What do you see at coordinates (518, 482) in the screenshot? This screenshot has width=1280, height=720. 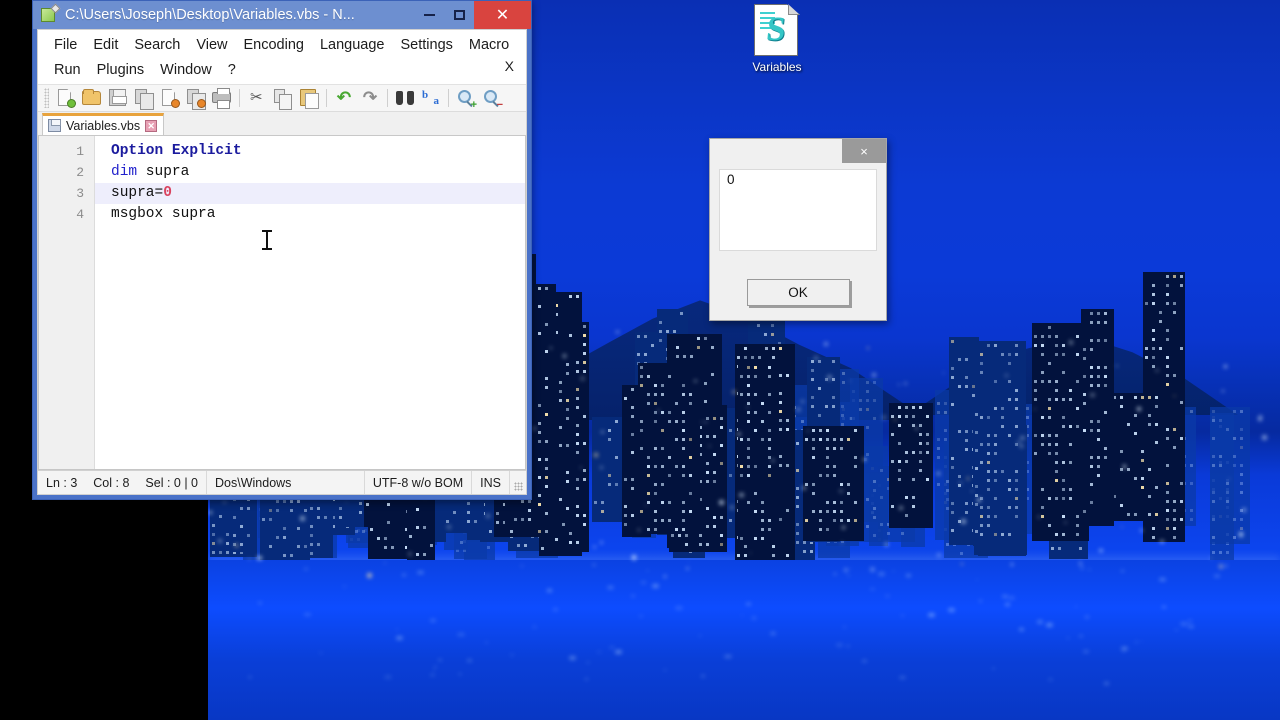 I see `window-resize-grip` at bounding box center [518, 482].